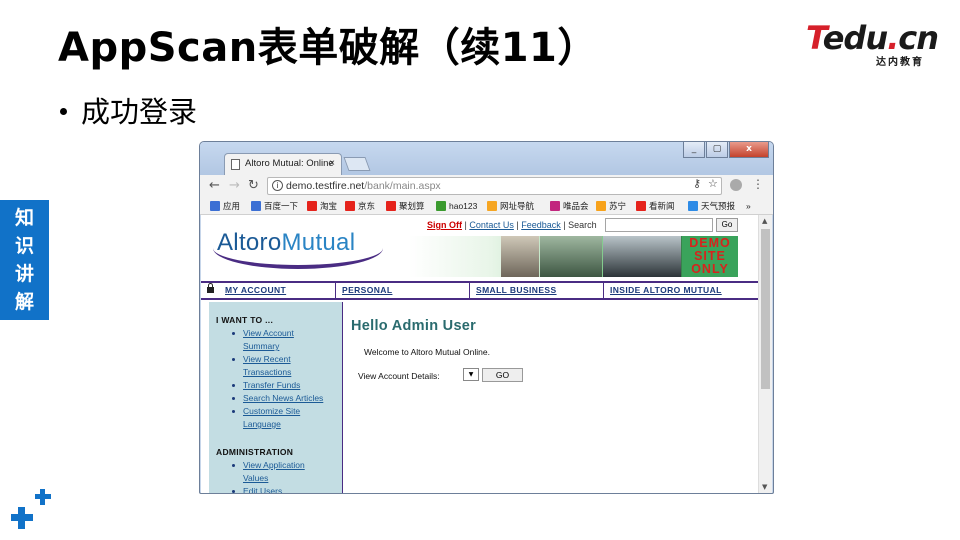 Image resolution: width=960 pixels, height=540 pixels. Describe the element at coordinates (289, 163) in the screenshot. I see `tab-title: Altoro Mutual: Online` at that location.